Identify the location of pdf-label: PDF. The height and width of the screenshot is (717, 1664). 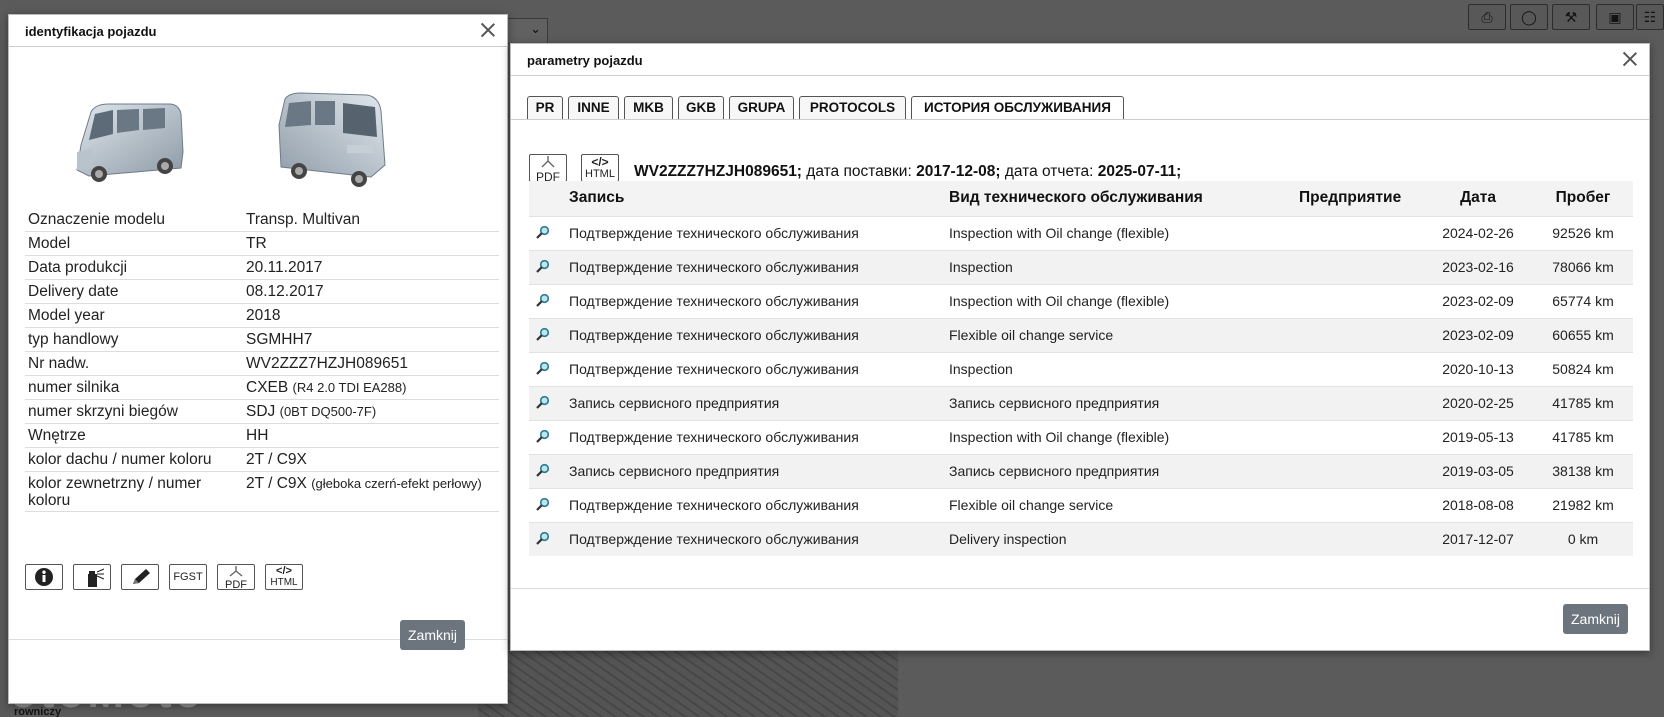
(236, 585).